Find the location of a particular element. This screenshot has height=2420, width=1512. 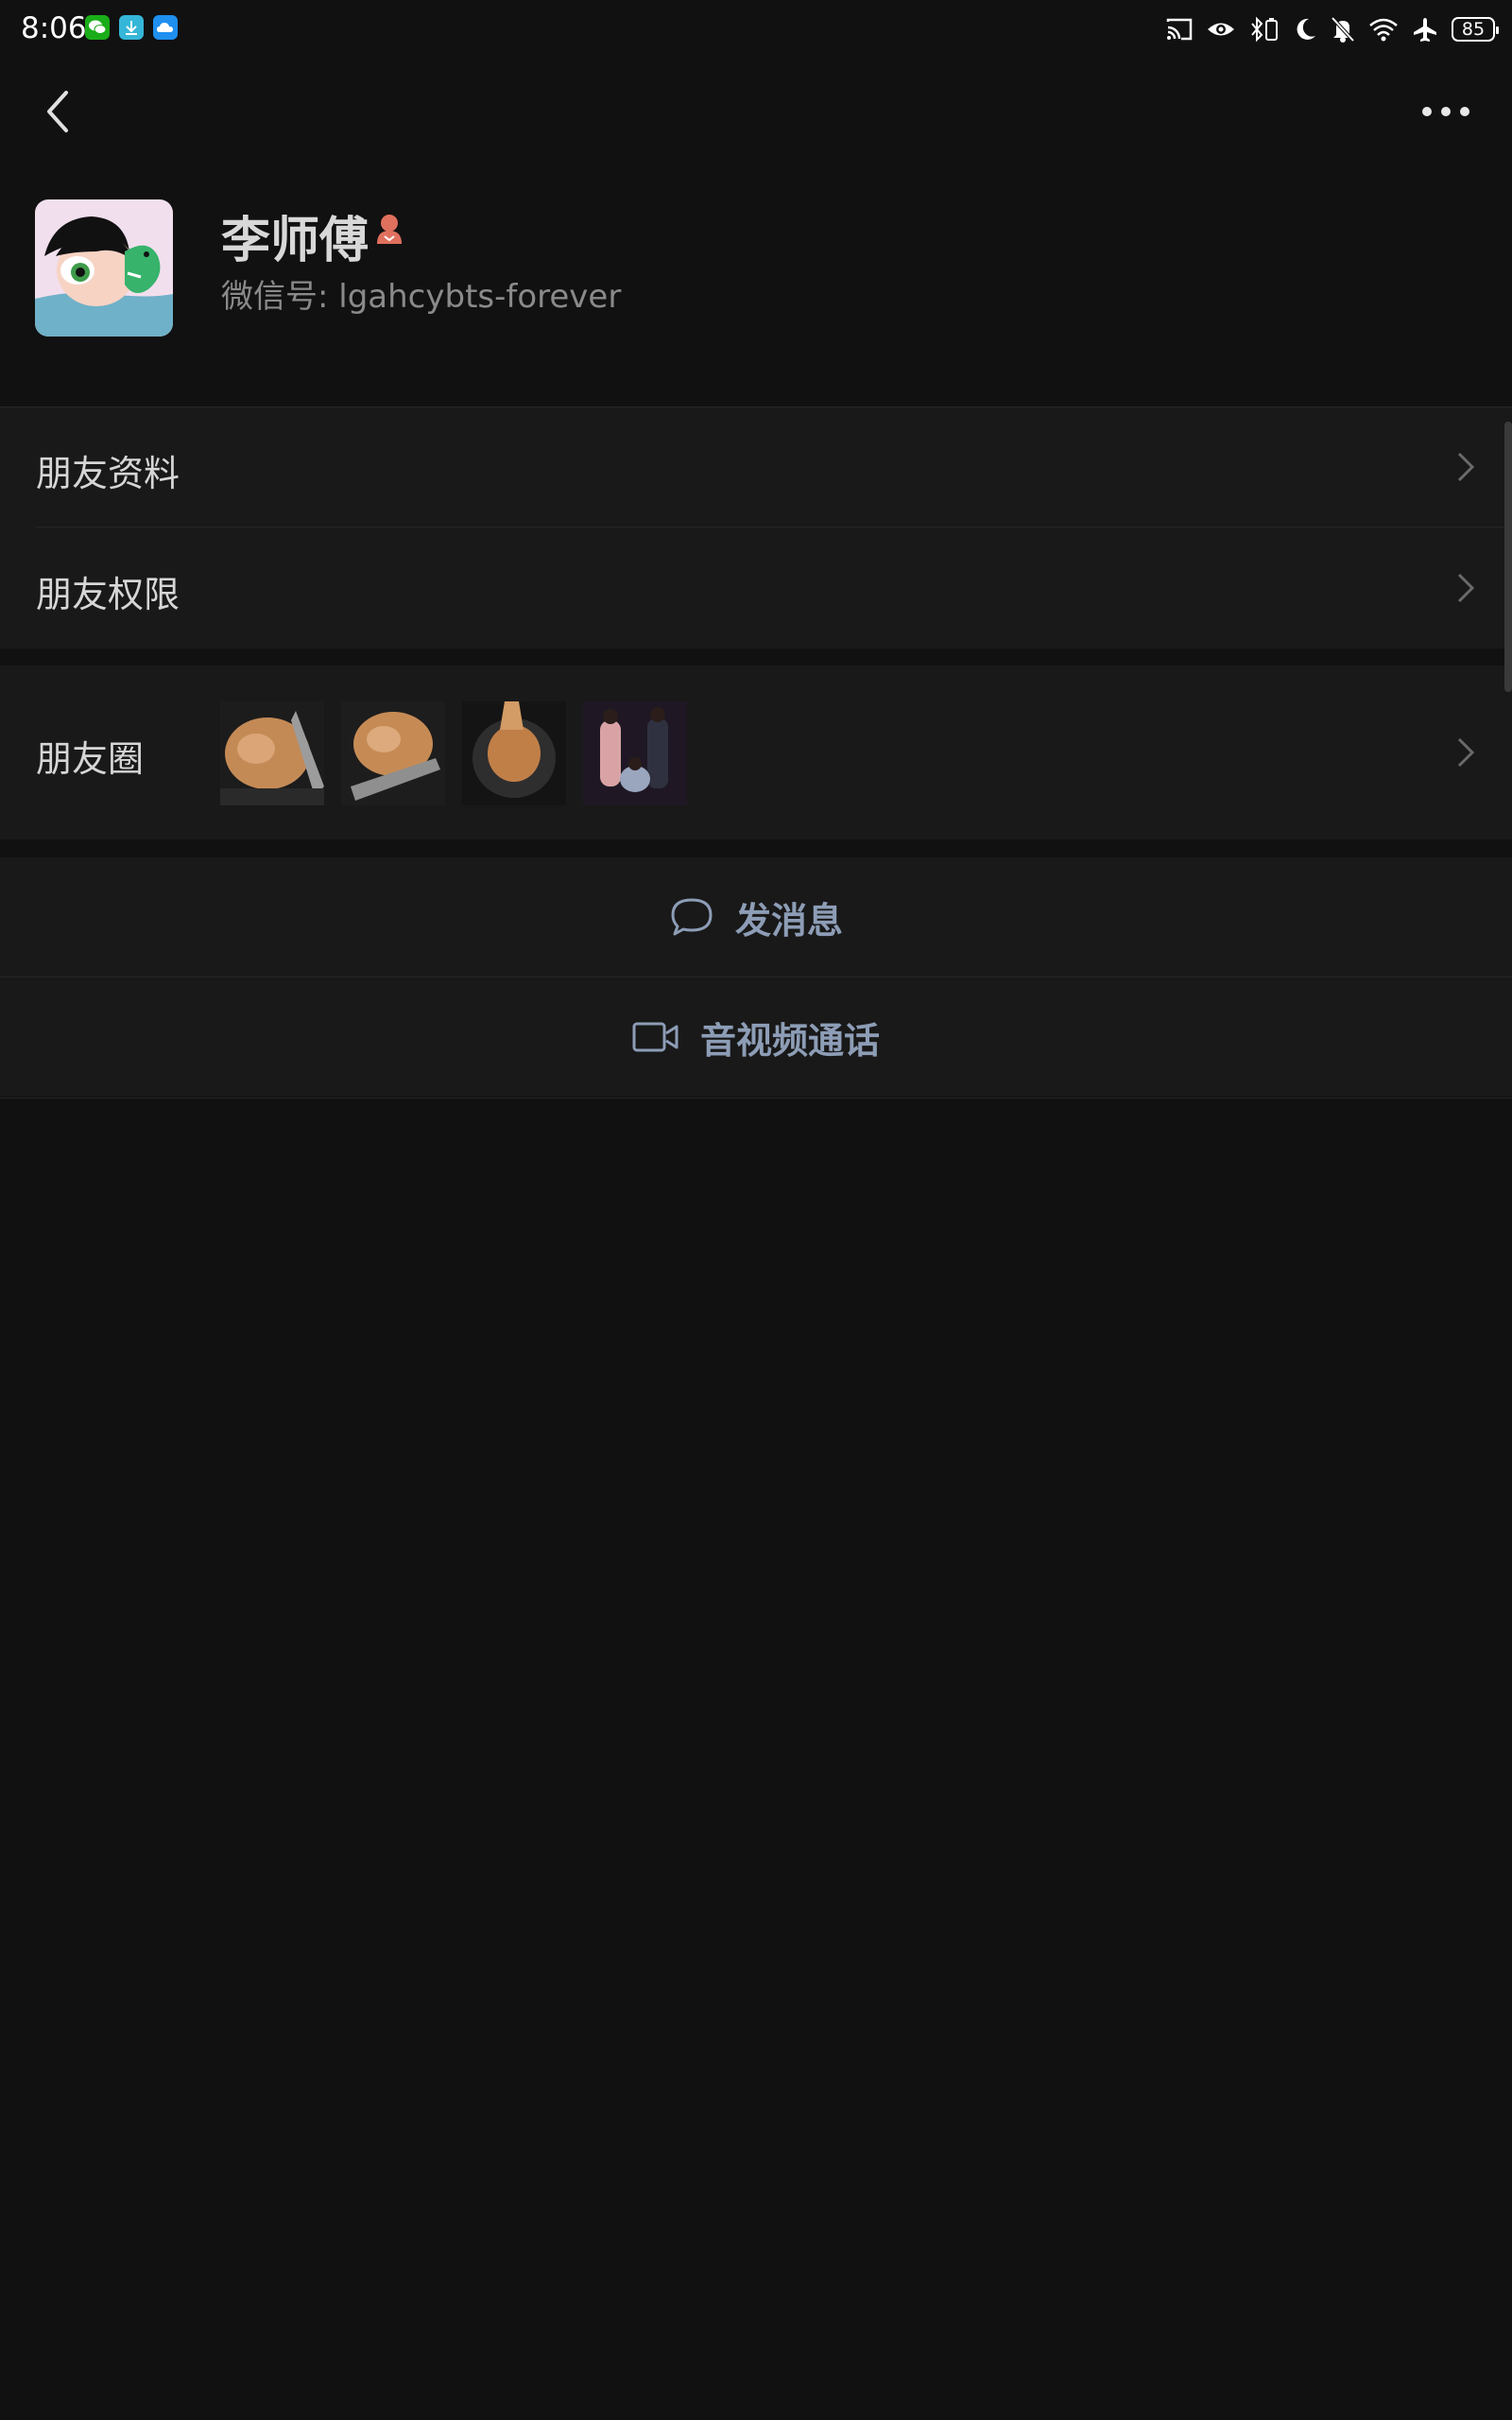

video-call-button: 音视频通话 is located at coordinates (756, 1037).